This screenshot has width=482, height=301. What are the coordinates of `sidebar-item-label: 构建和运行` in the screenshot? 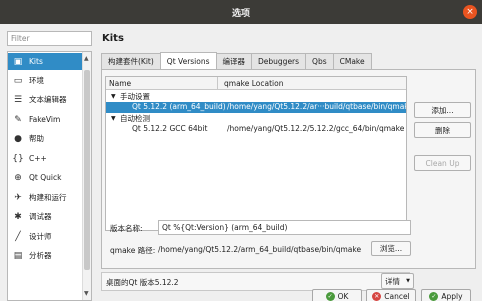 It's located at (48, 197).